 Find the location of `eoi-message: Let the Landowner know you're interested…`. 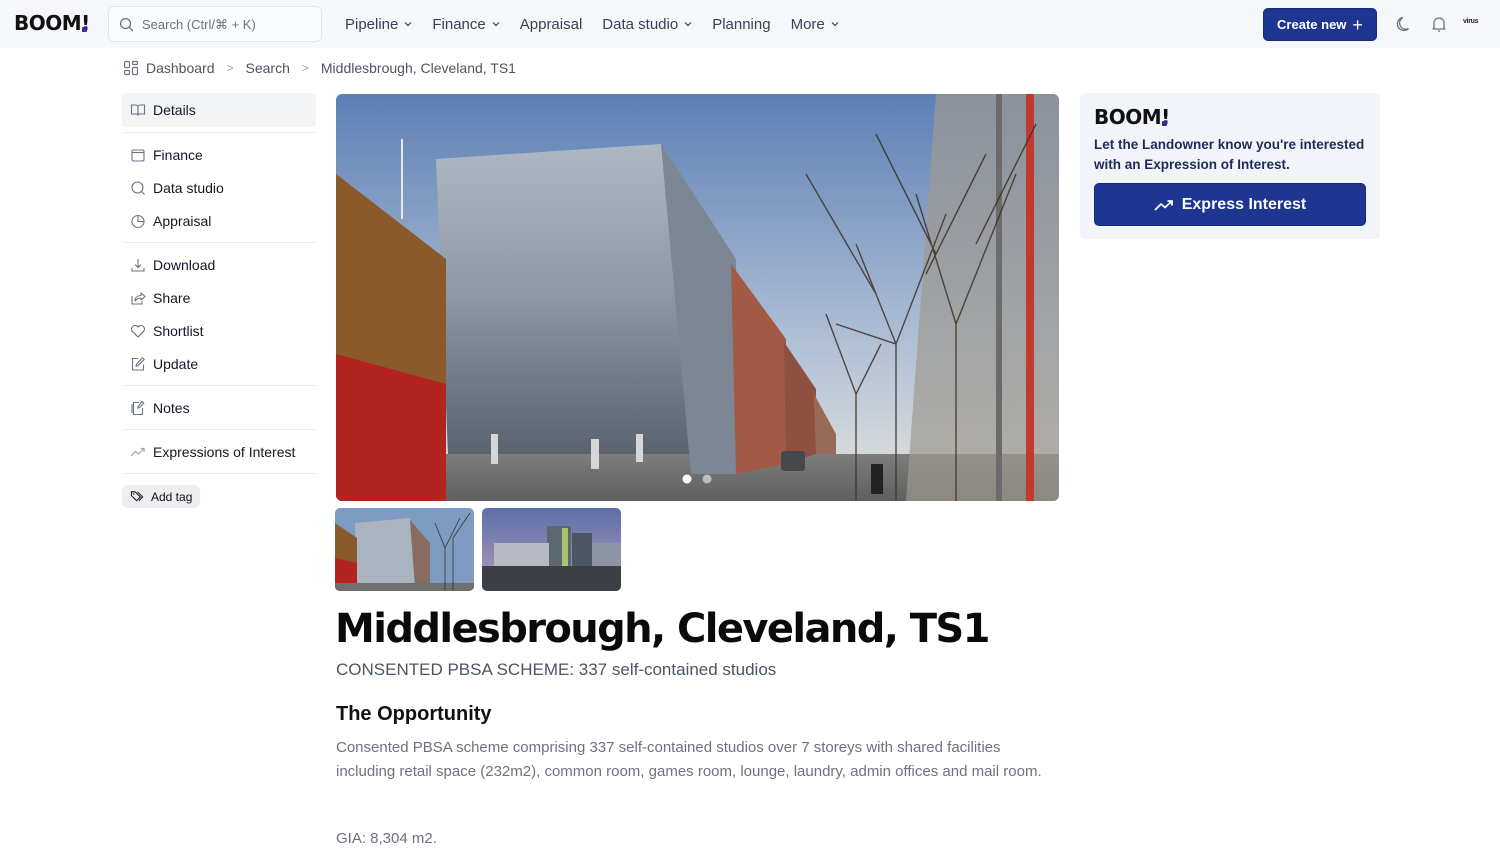

eoi-message: Let the Landowner know you're interested… is located at coordinates (1229, 154).